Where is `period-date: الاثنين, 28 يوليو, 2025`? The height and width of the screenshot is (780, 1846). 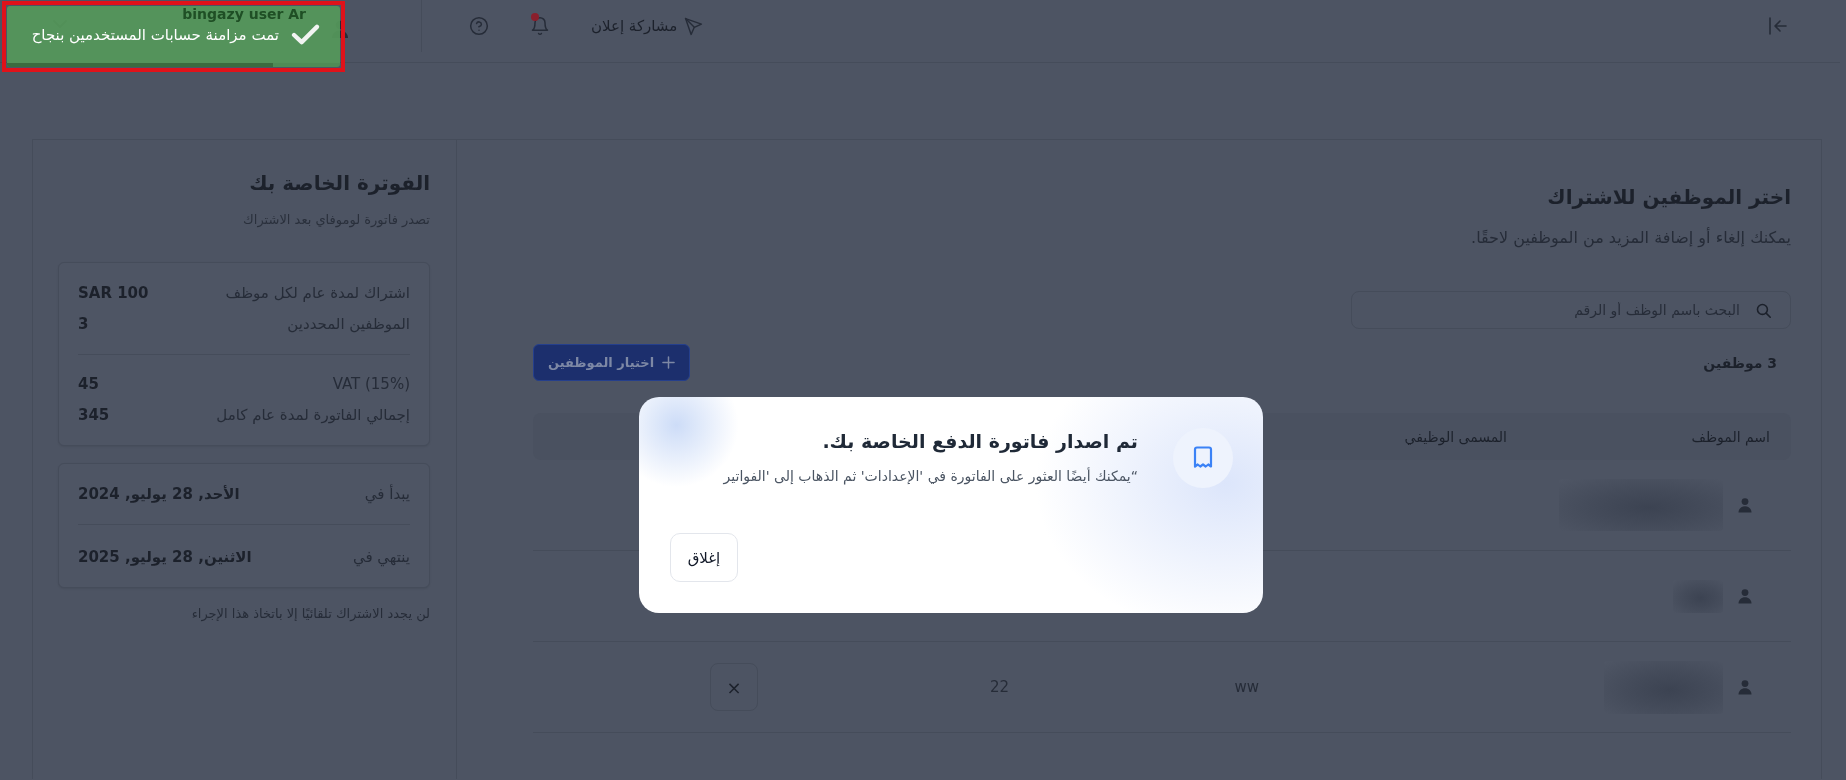
period-date: الاثنين, 28 يوليو, 2025 is located at coordinates (165, 557).